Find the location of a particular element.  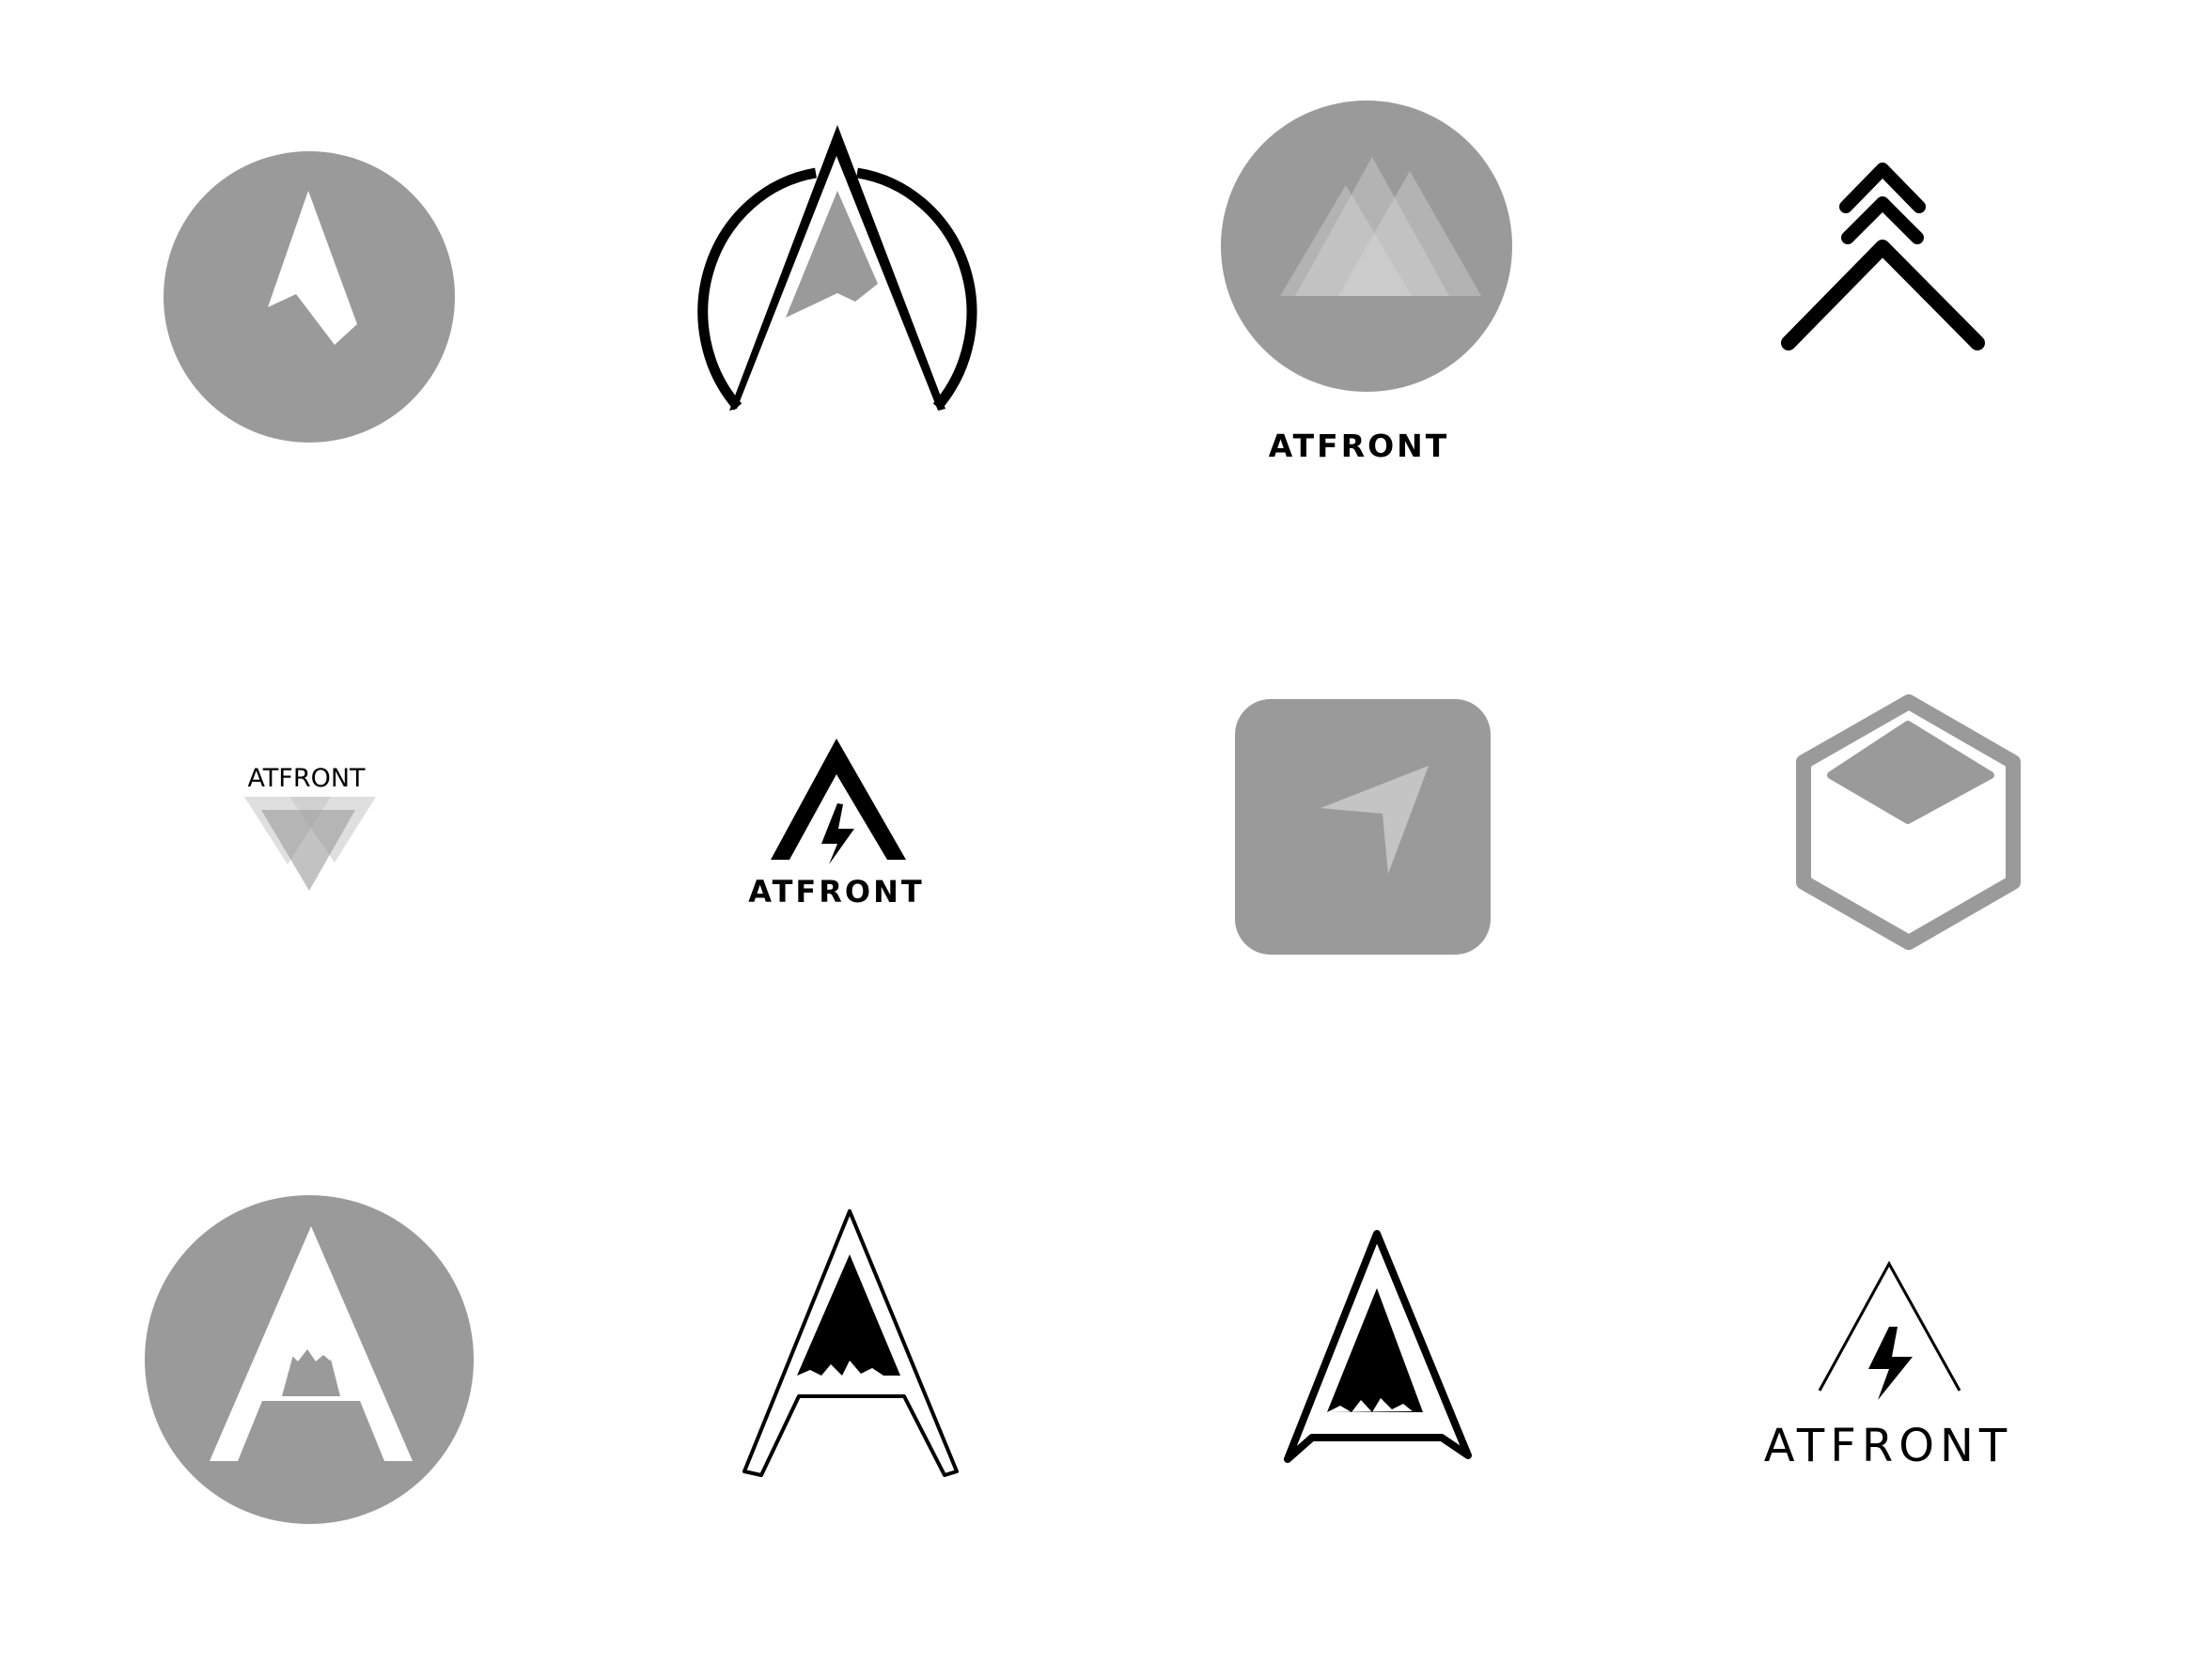

circle-arrow-logo is located at coordinates (309, 297).